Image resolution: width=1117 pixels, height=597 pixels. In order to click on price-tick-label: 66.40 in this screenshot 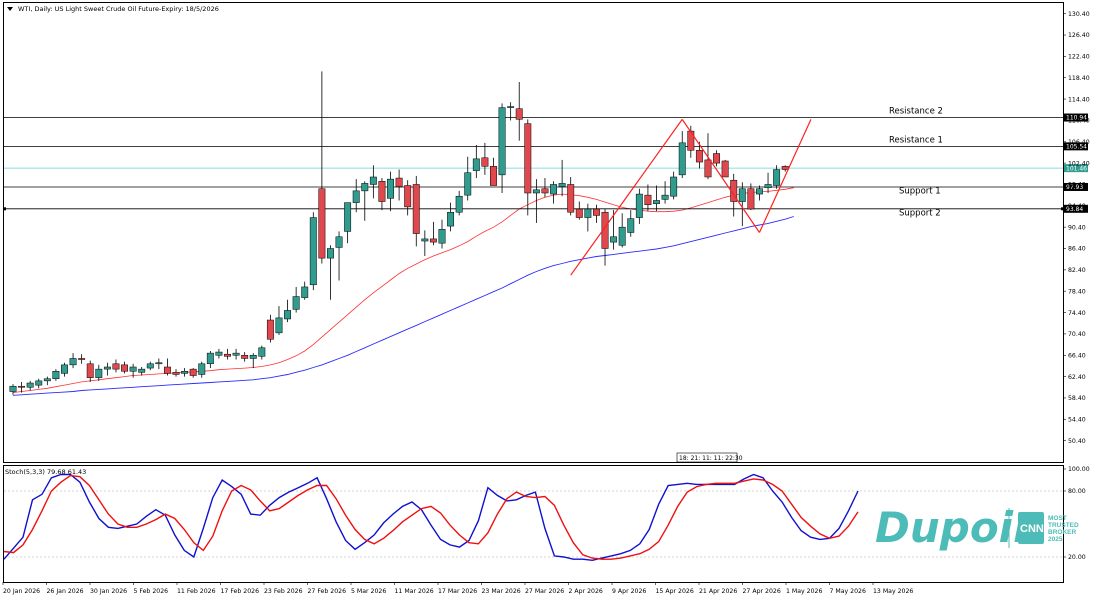, I will do `click(1077, 355)`.